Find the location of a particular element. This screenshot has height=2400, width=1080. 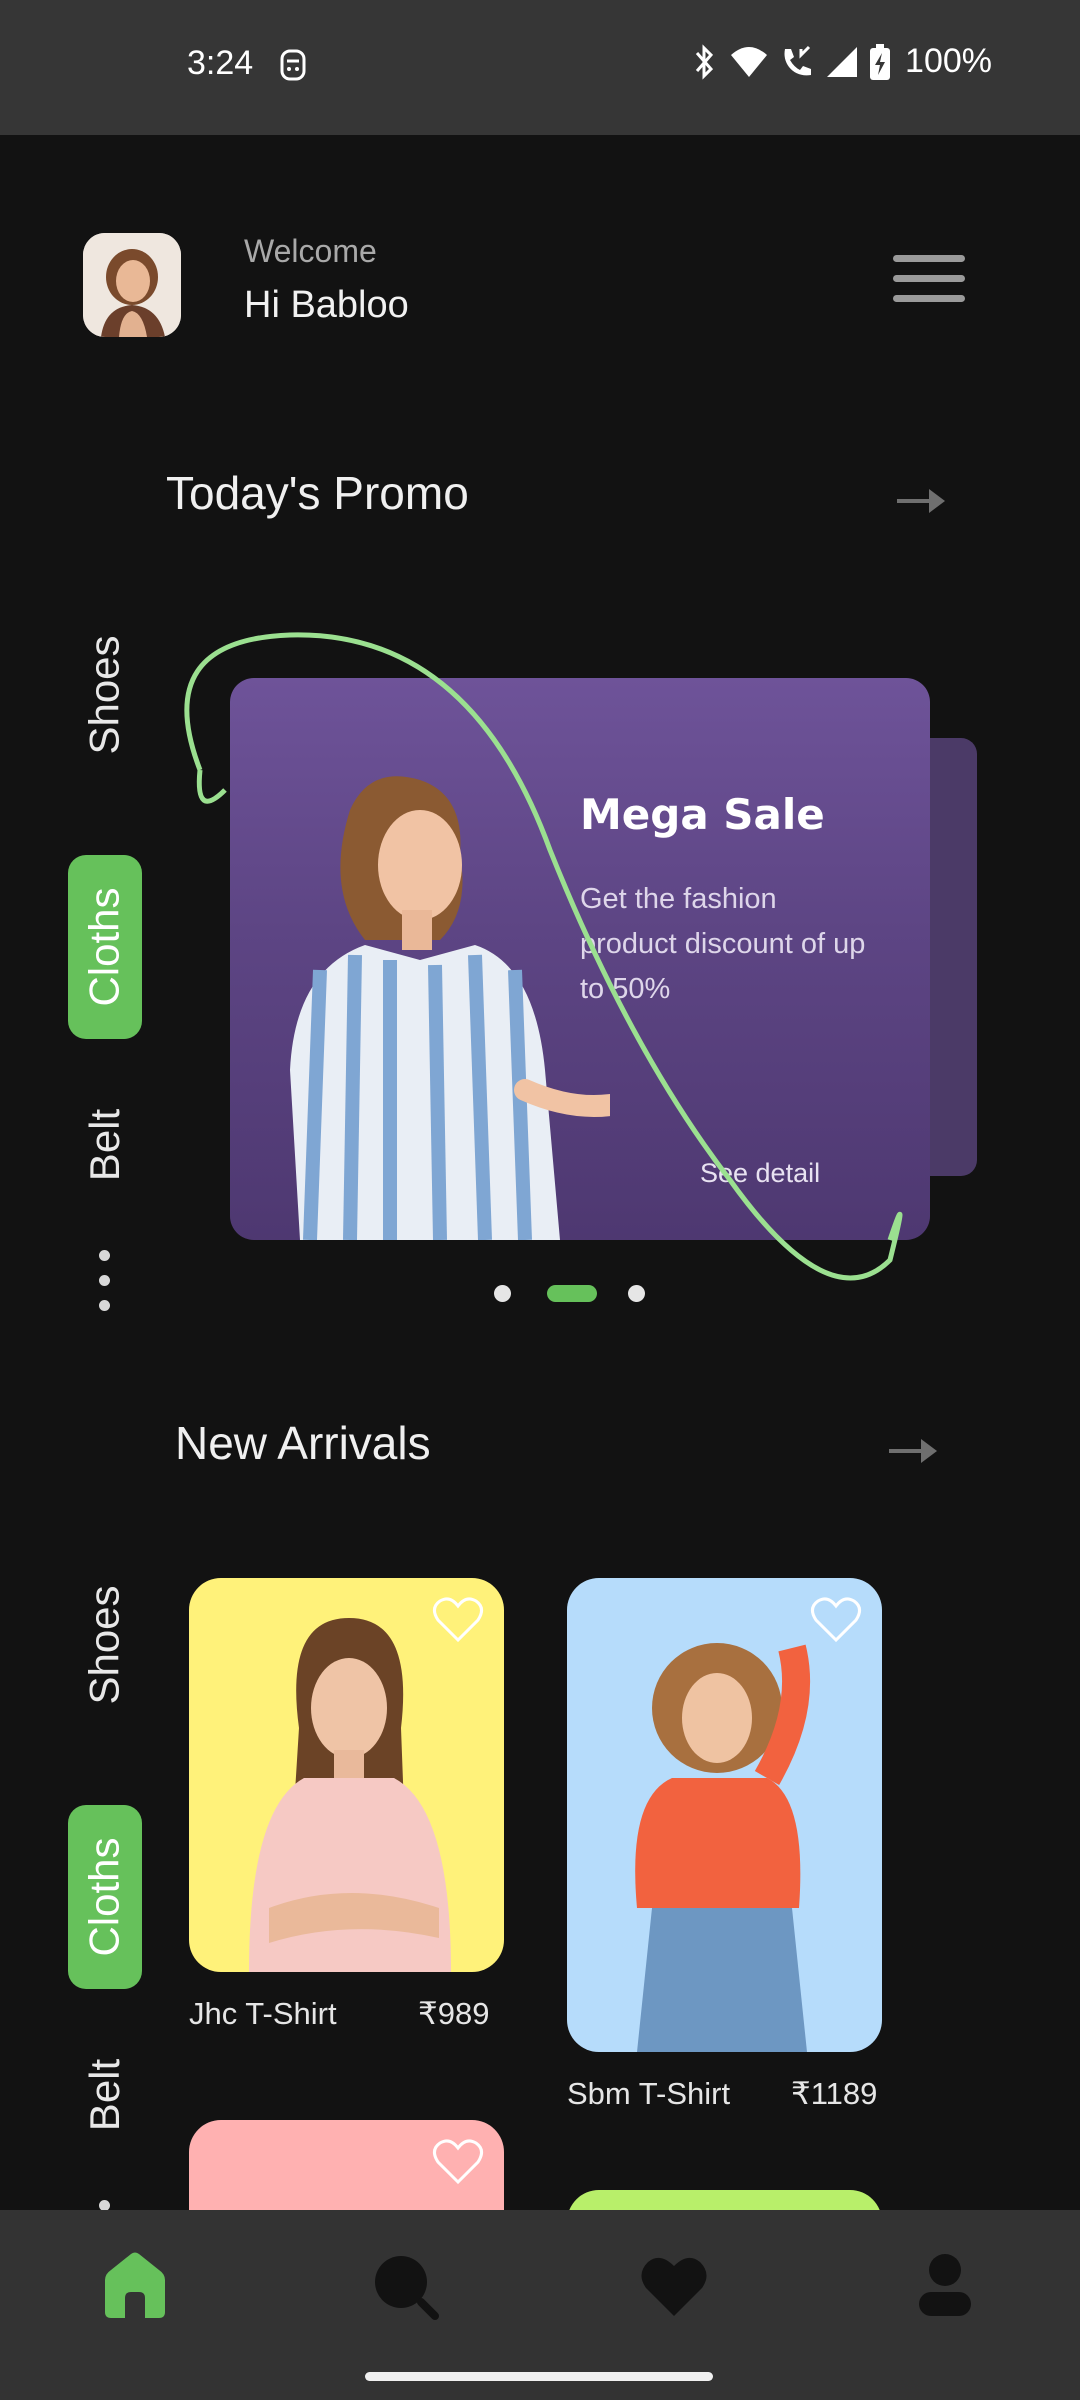

promo-title: Mega Sale is located at coordinates (702, 814).